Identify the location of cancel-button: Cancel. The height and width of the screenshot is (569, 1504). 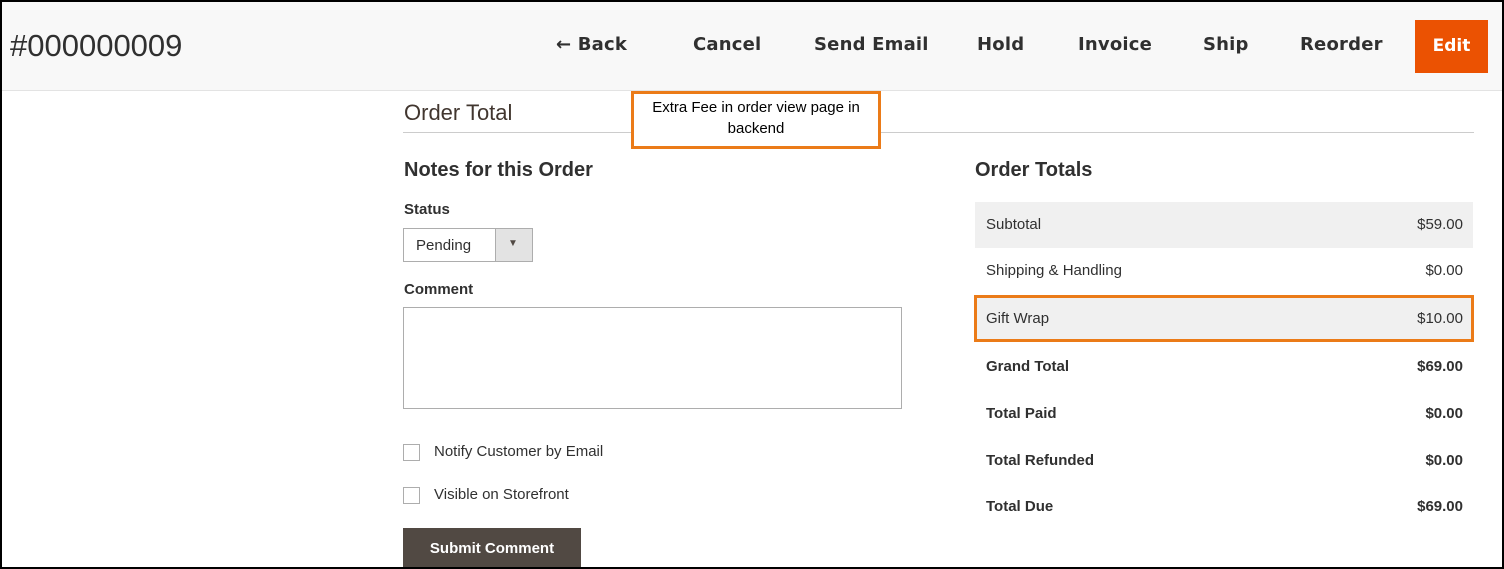
(727, 46).